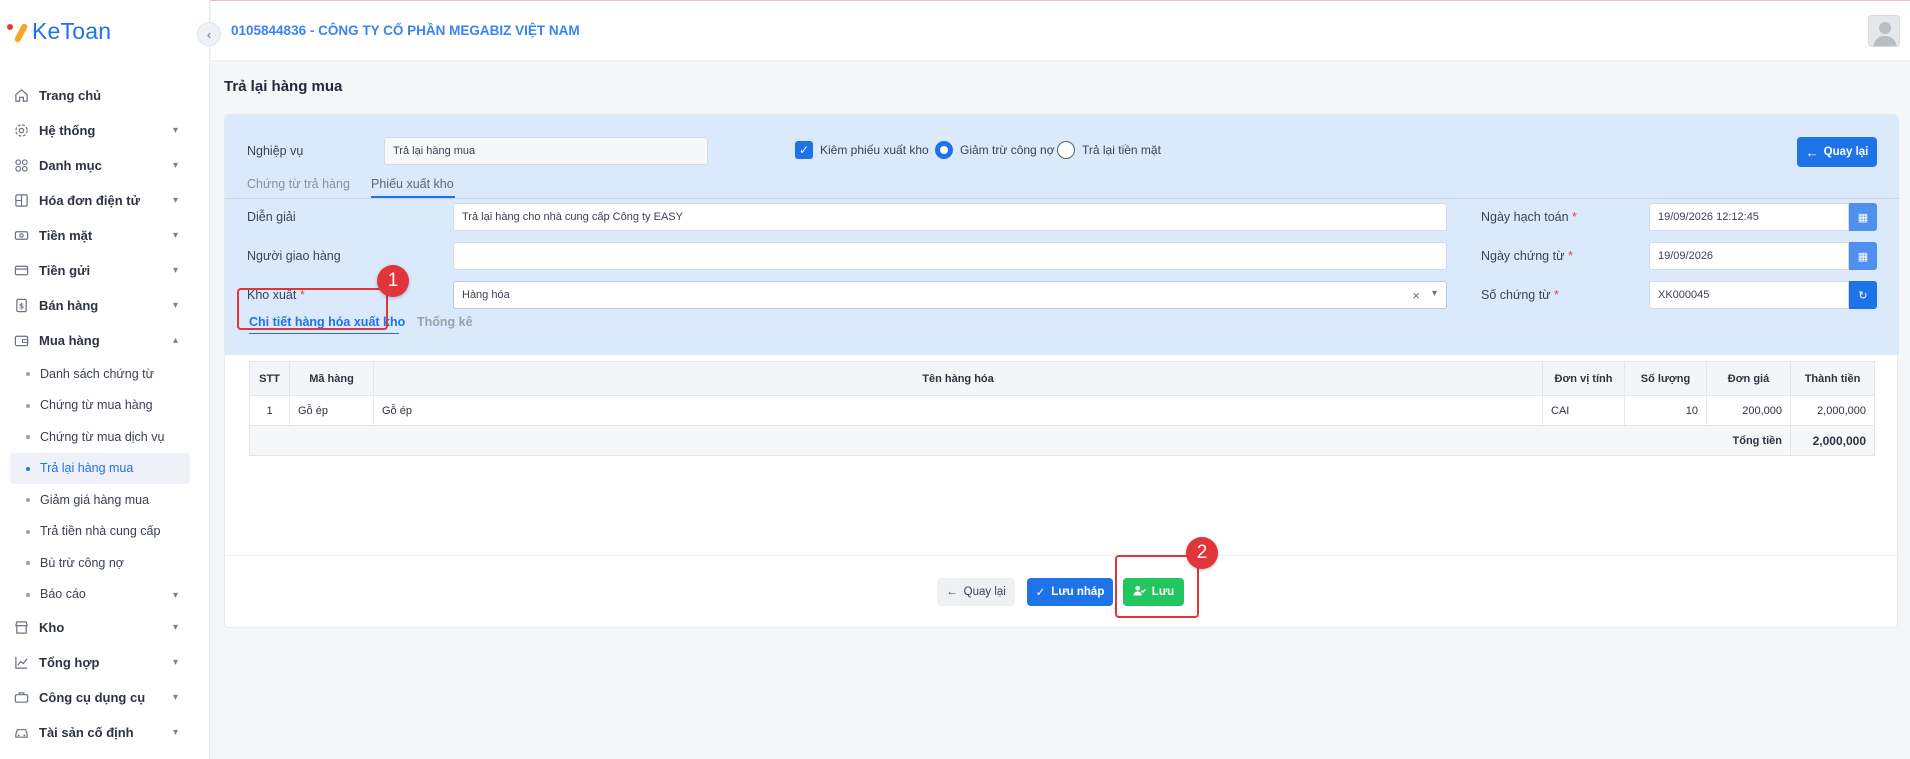 The height and width of the screenshot is (759, 1910). Describe the element at coordinates (950, 256) in the screenshot. I see `nguoi-giao-input` at that location.